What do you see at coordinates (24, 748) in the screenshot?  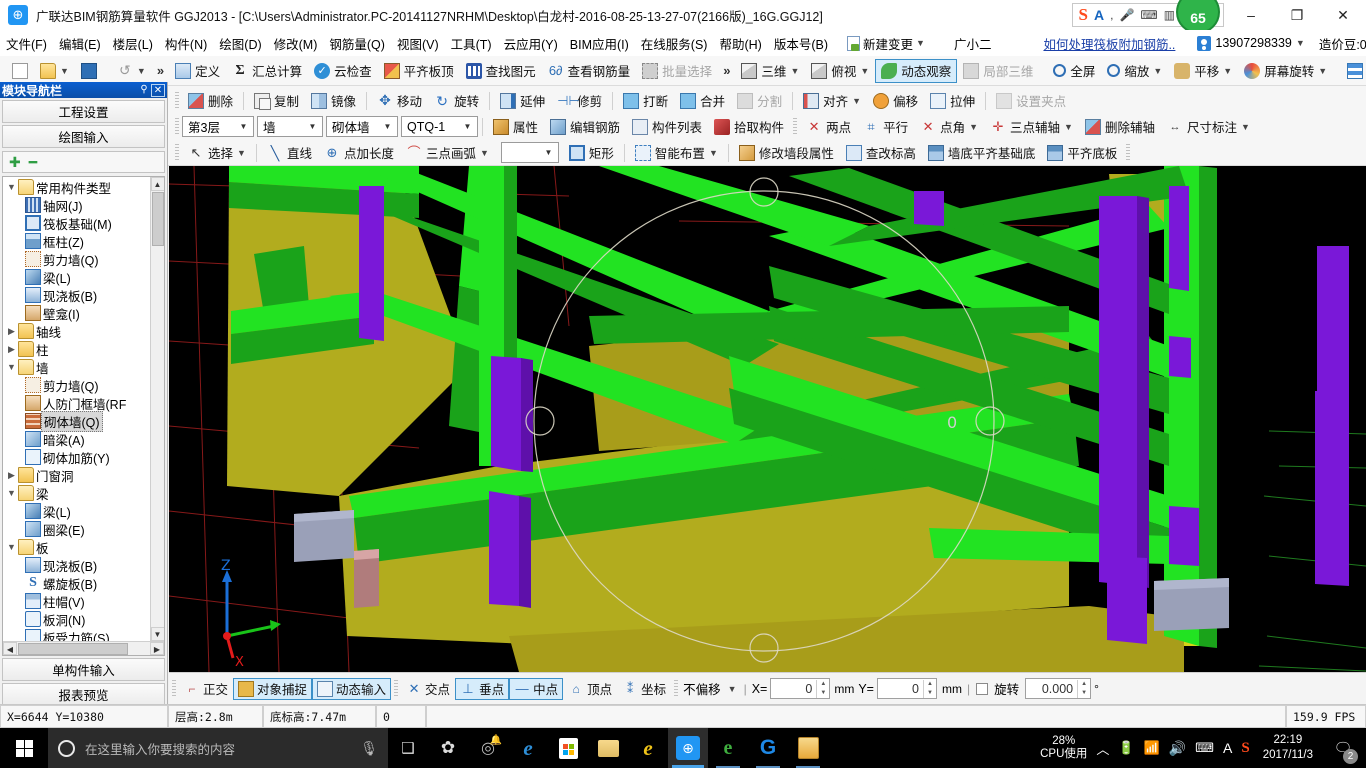 I see `start-button` at bounding box center [24, 748].